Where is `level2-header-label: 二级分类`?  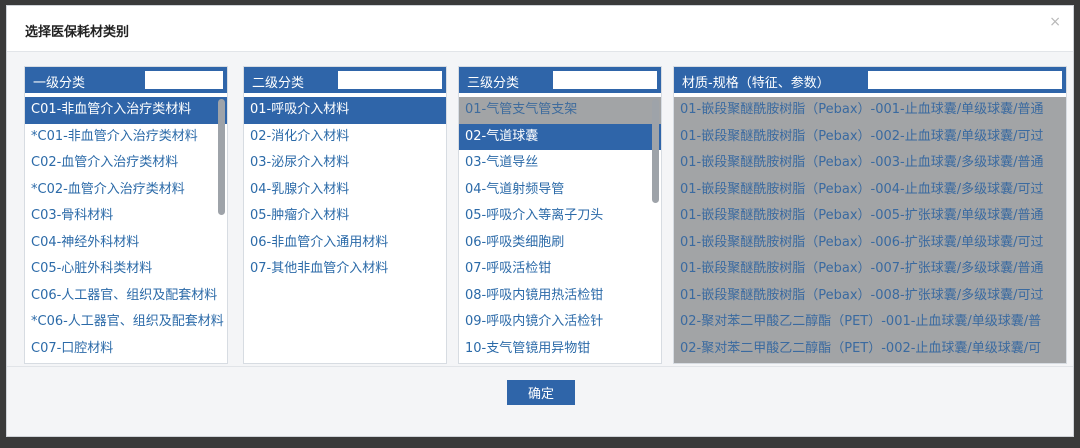
level2-header-label: 二级分类 is located at coordinates (278, 83).